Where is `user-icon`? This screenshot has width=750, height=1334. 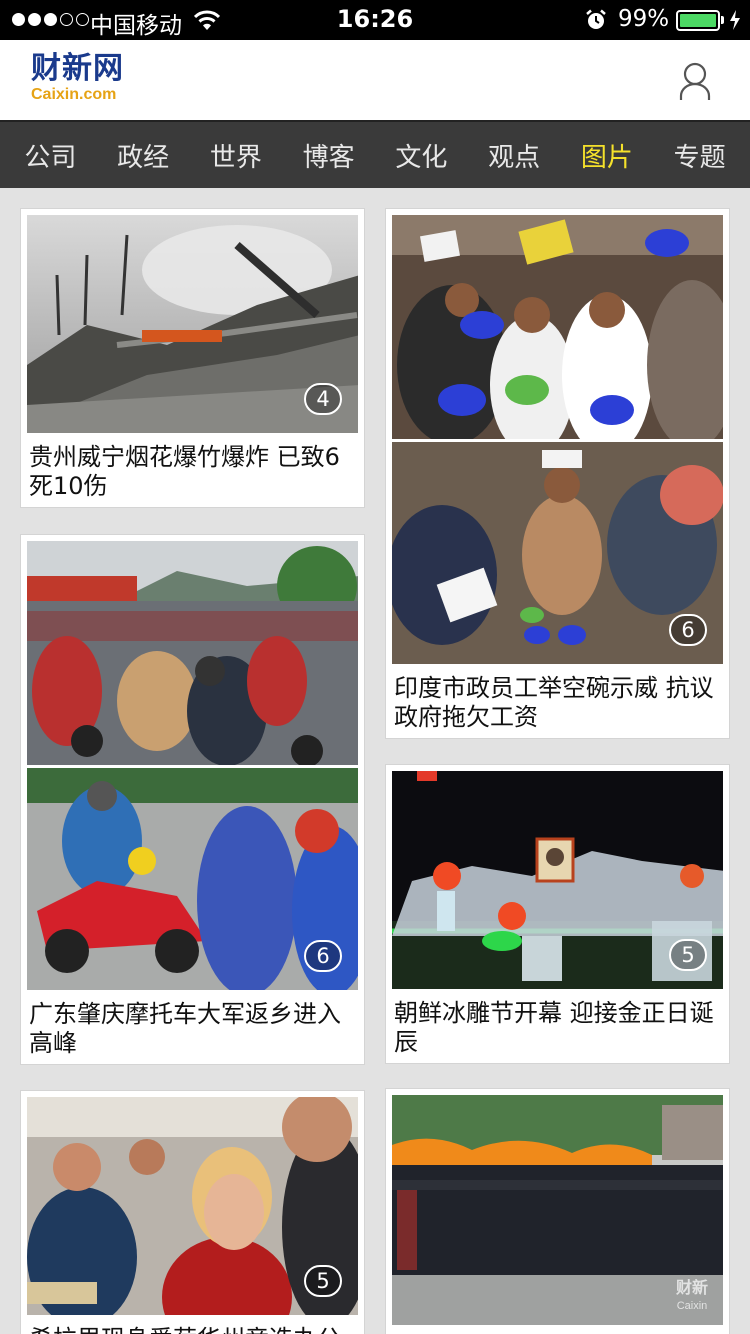
user-icon is located at coordinates (695, 81).